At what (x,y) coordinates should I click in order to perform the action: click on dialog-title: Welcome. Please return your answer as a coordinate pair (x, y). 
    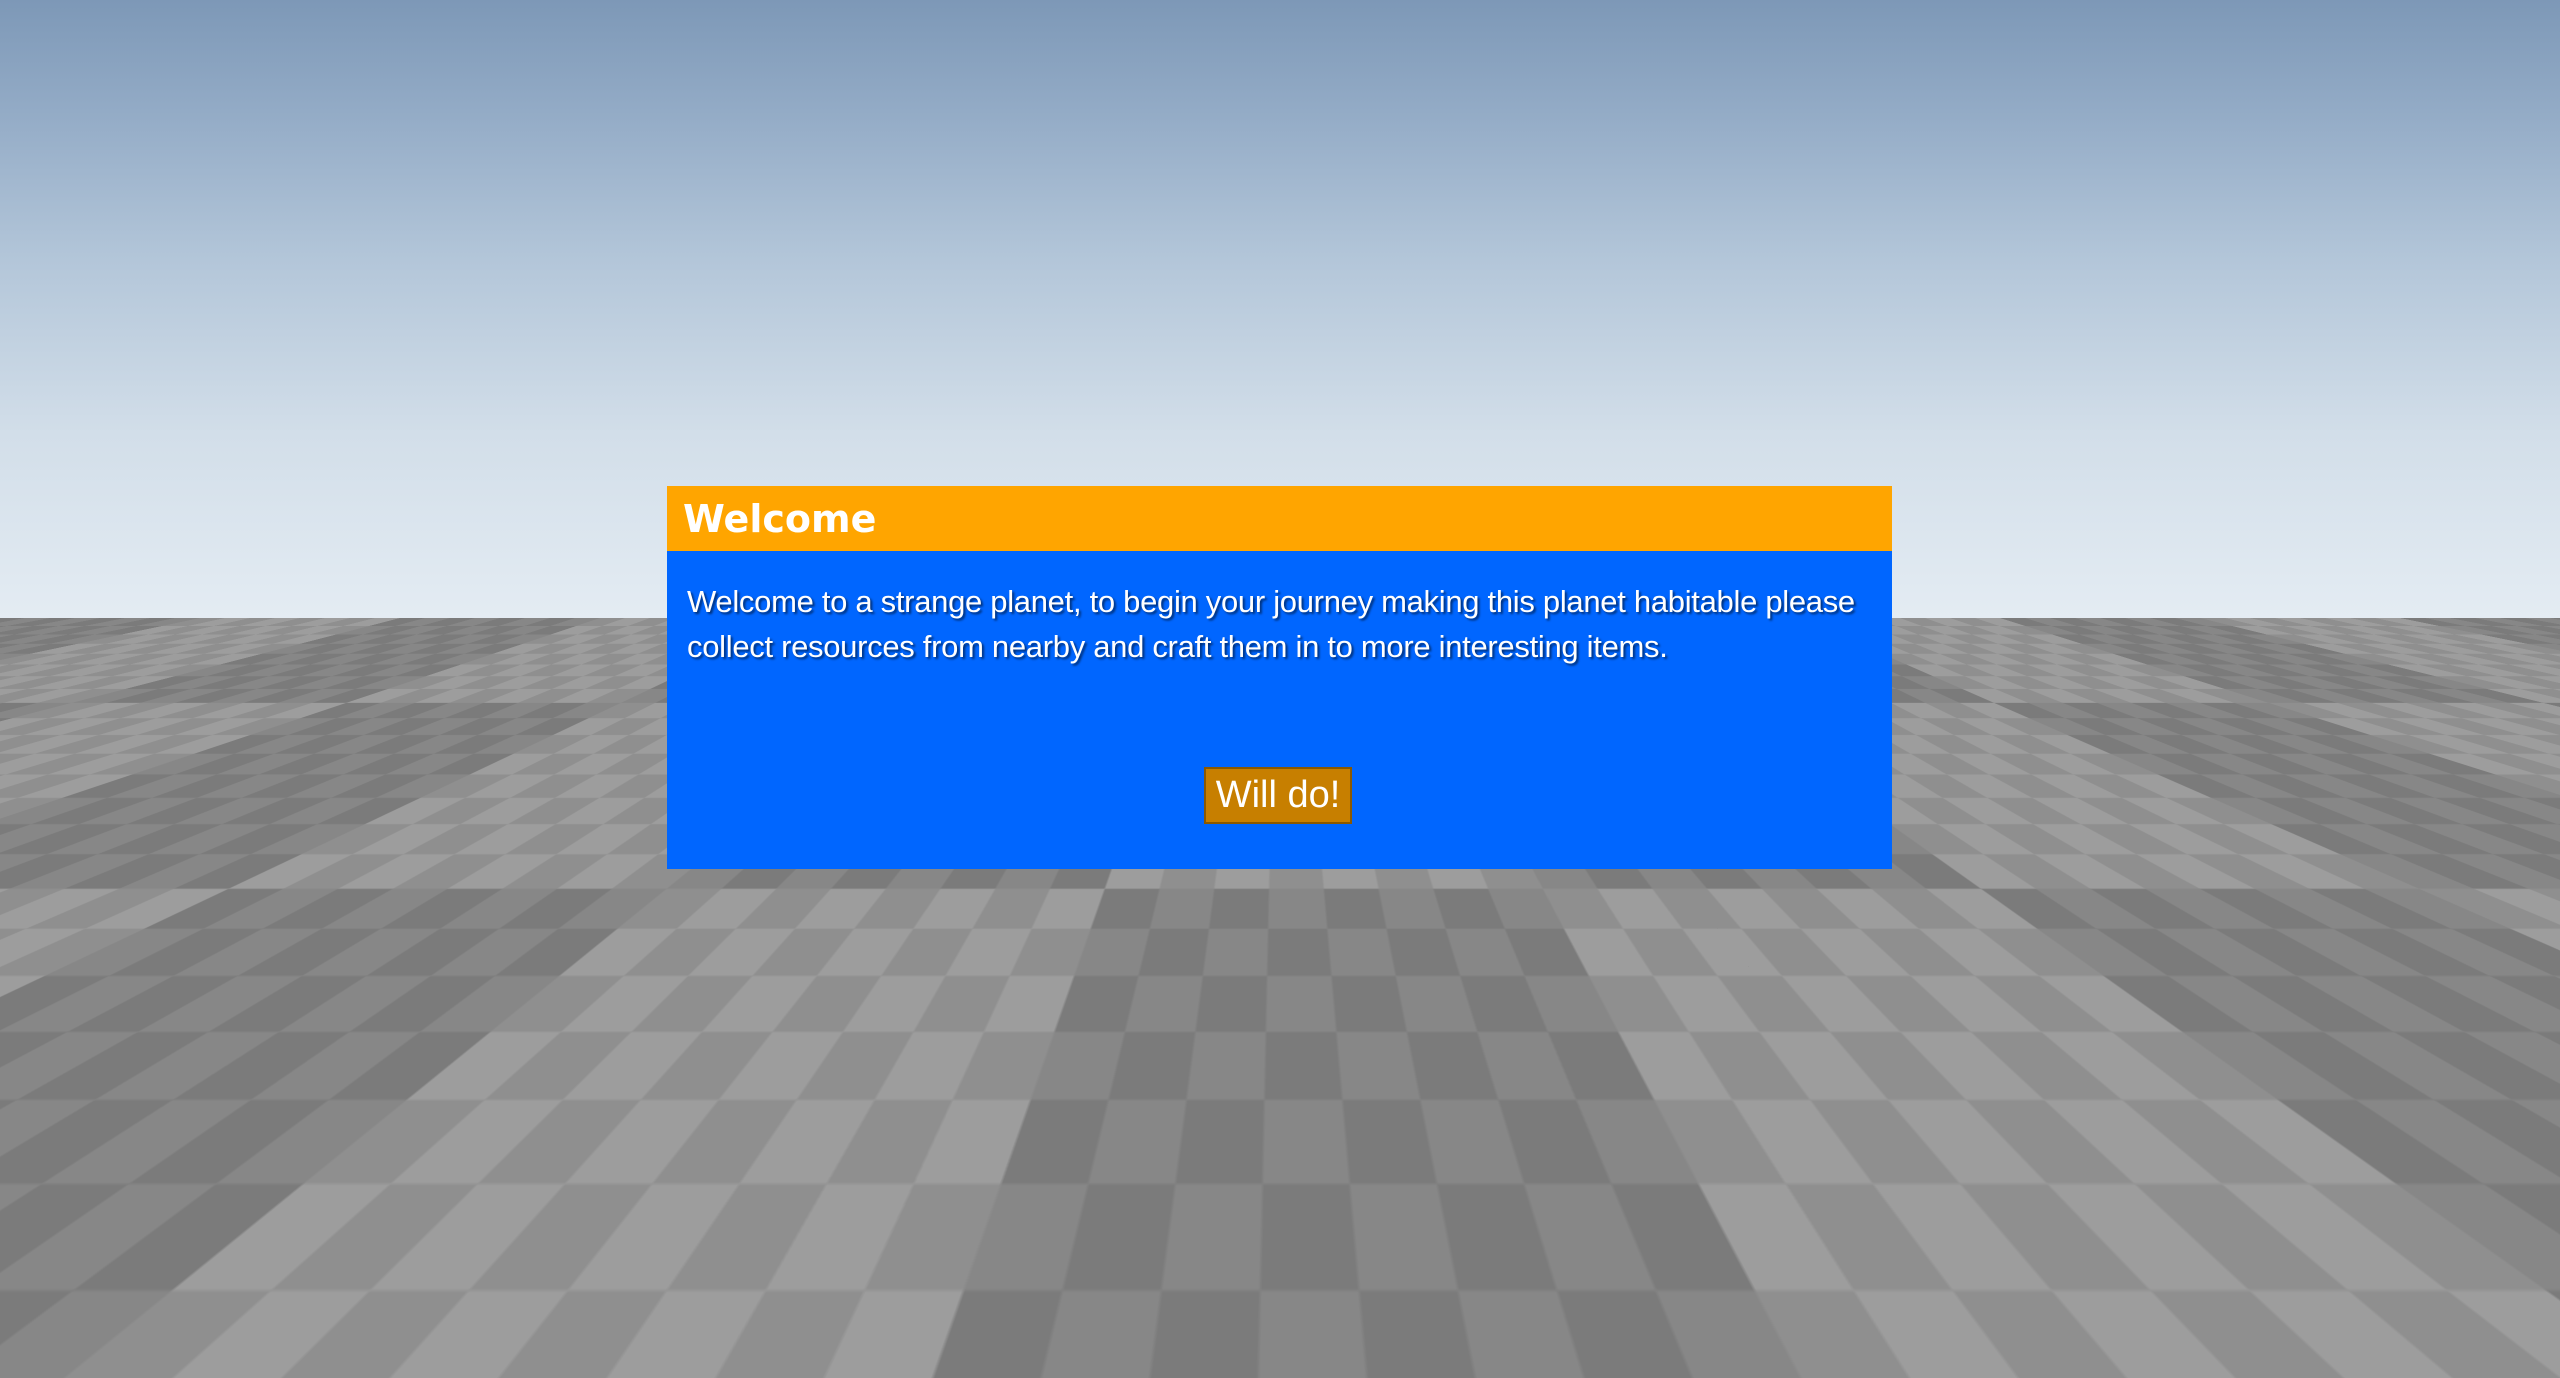
    Looking at the image, I should click on (780, 518).